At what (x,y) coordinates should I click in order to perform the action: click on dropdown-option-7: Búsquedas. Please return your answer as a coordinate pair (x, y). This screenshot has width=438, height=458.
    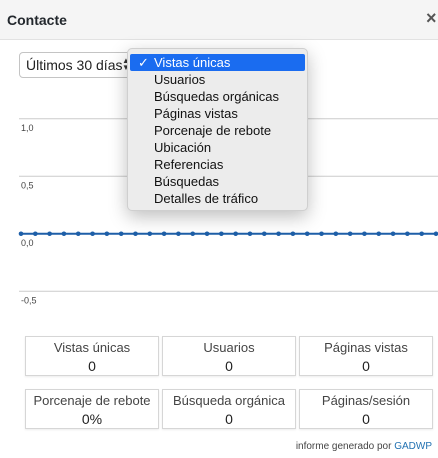
    Looking at the image, I should click on (217, 181).